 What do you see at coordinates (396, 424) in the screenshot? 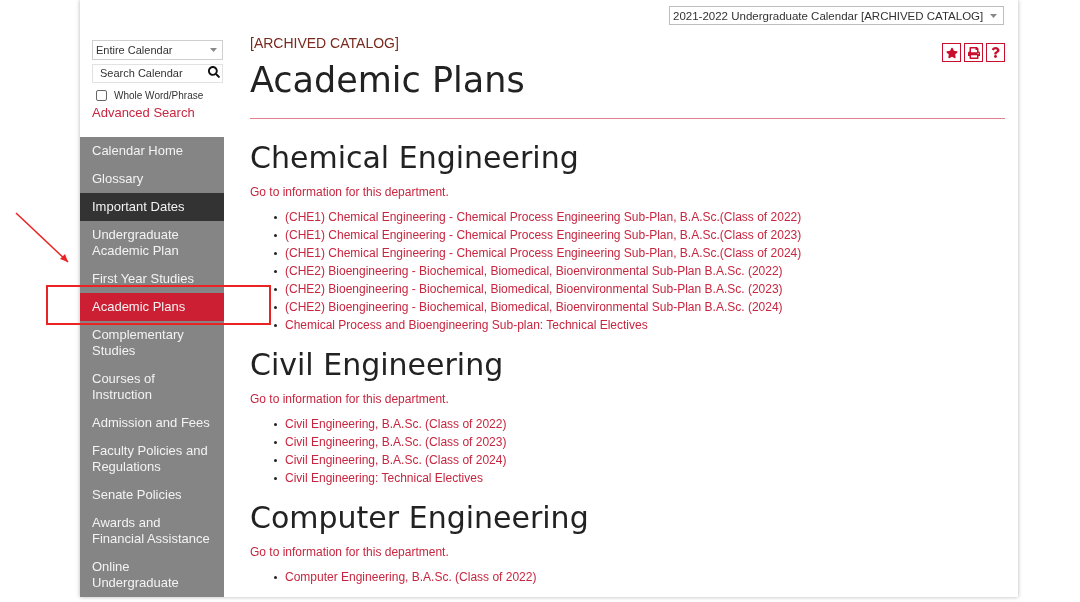
I see `plan-link: Civil Engineering, B.A.Sc. (Class of 2022)` at bounding box center [396, 424].